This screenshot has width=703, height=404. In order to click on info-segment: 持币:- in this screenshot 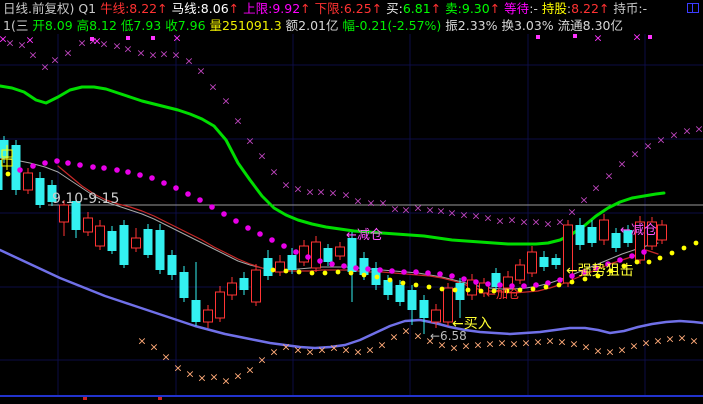, I will do `click(628, 8)`.